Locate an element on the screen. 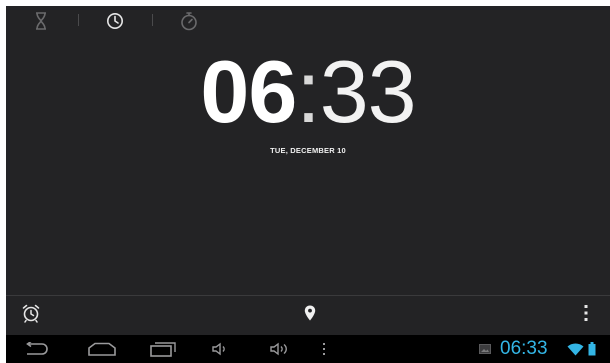 The width and height of the screenshot is (610, 363). volume-up-icon is located at coordinates (278, 349).